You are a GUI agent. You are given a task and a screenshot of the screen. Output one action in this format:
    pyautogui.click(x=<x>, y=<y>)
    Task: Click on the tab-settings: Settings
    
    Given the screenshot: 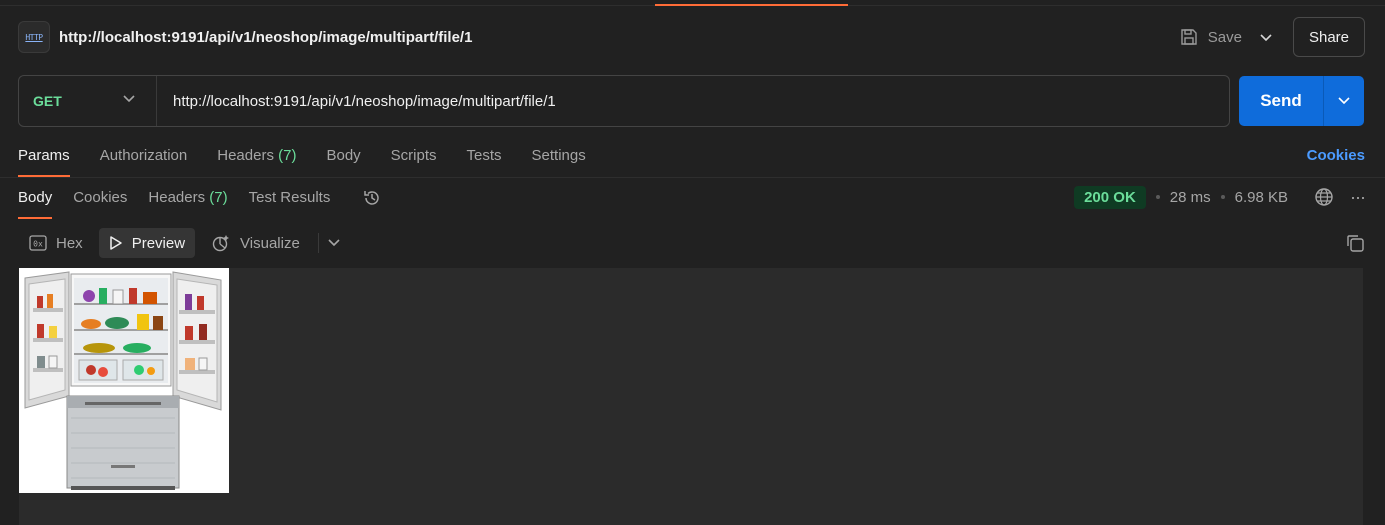 What is the action you would take?
    pyautogui.click(x=559, y=158)
    